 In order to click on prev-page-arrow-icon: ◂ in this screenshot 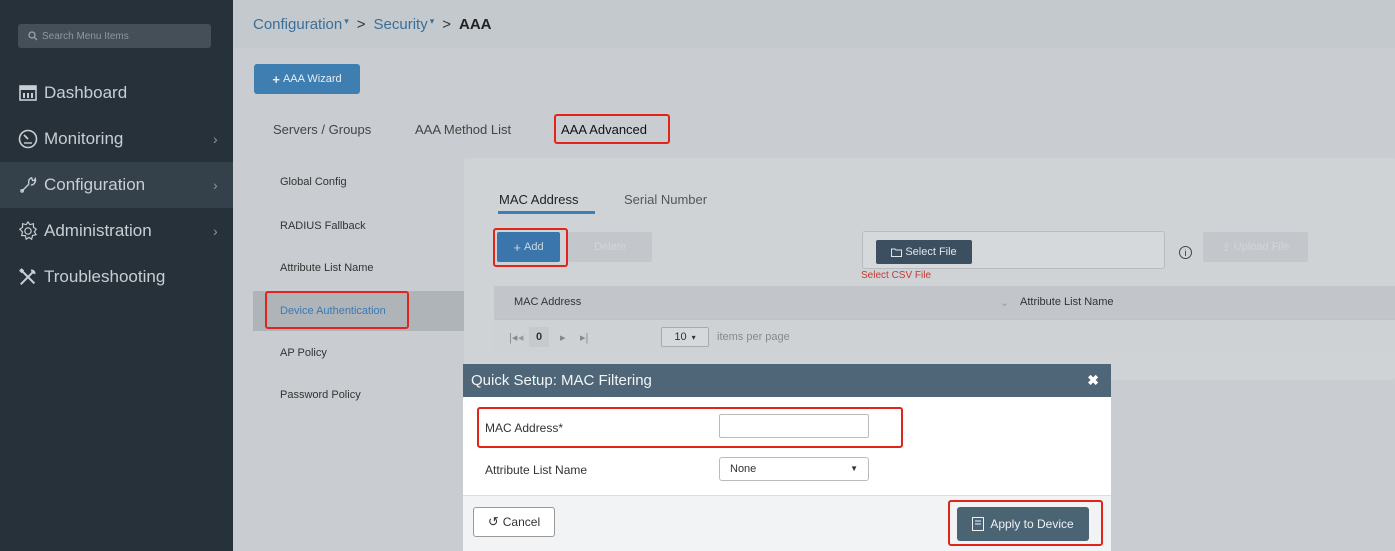, I will do `click(521, 337)`.